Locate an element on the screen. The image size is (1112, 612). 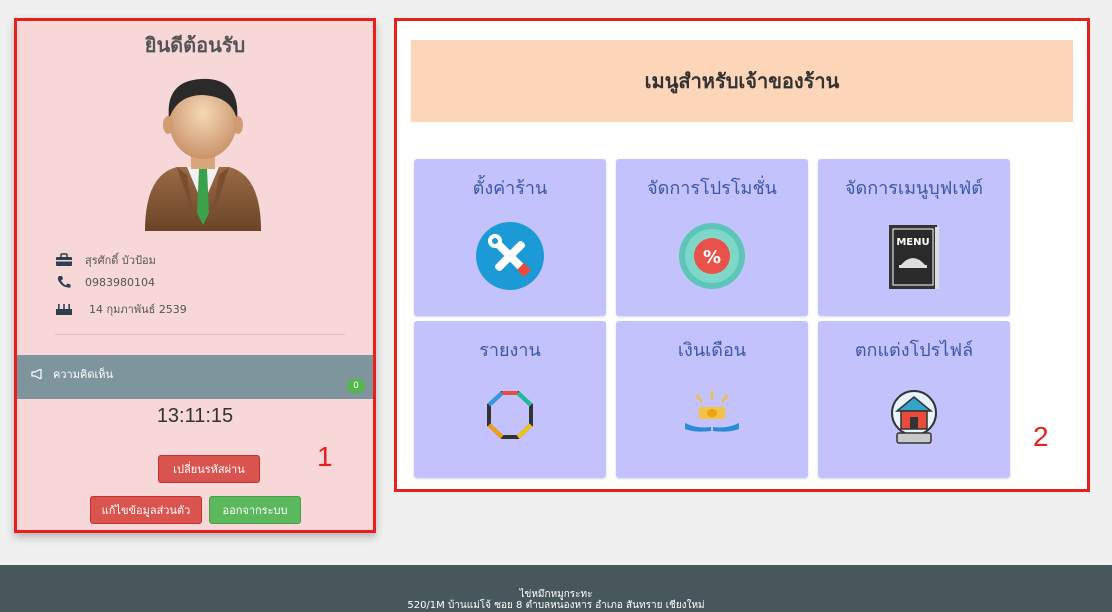
tile-manage-buffet-menu: จัดการเมนูบุฟเฟ่ต์ MENU is located at coordinates (914, 237).